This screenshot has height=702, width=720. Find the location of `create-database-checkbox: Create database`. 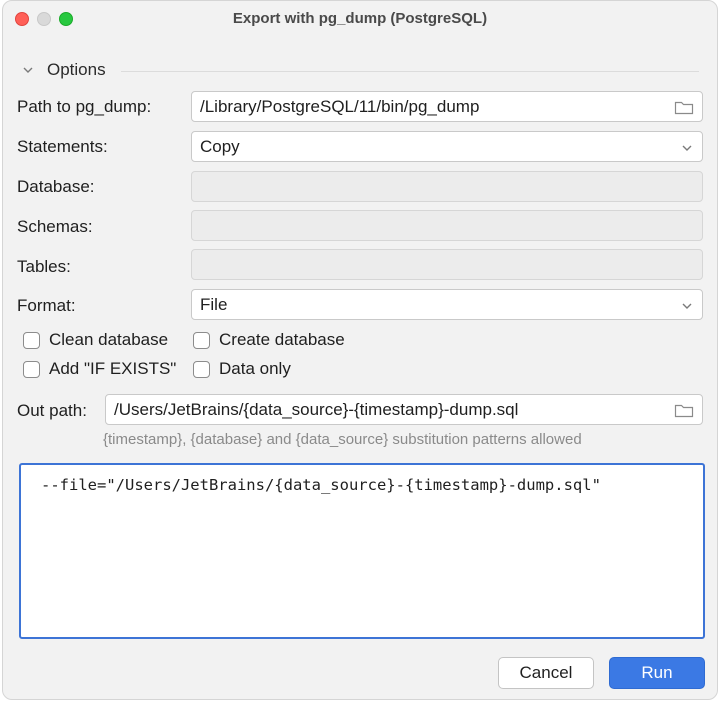

create-database-checkbox: Create database is located at coordinates (269, 340).